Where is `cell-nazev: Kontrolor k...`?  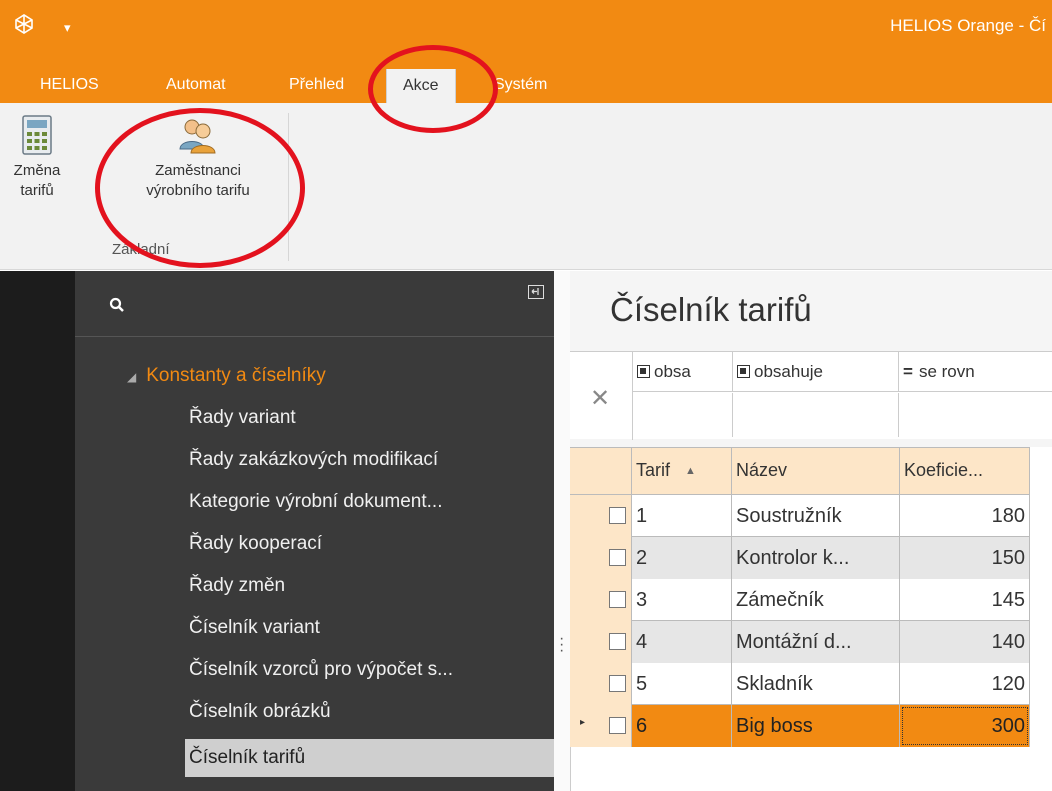
cell-nazev: Kontrolor k... is located at coordinates (816, 558).